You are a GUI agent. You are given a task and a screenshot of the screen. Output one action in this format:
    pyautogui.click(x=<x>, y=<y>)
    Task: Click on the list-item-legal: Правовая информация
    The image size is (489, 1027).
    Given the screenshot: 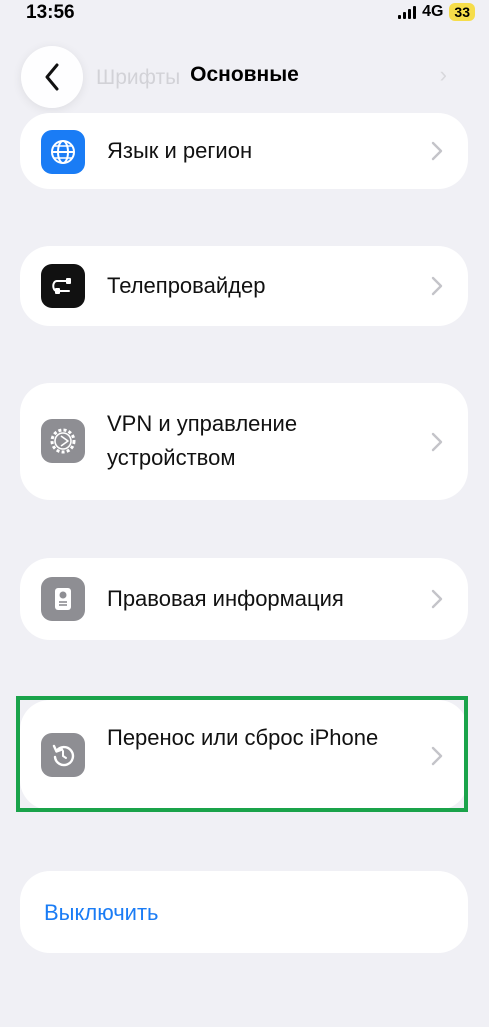 What is the action you would take?
    pyautogui.click(x=244, y=599)
    